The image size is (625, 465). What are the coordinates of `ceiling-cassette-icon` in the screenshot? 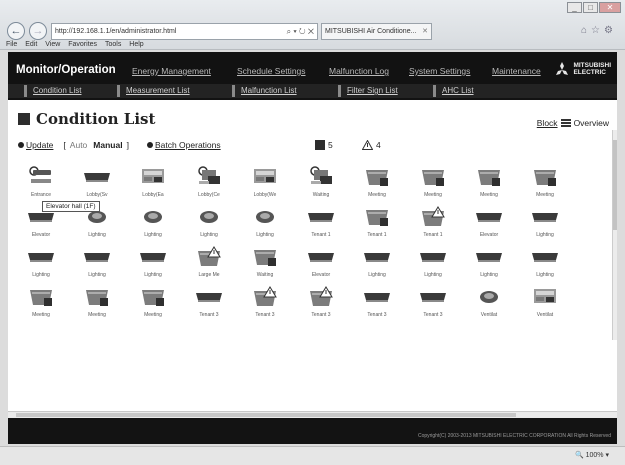 It's located at (41, 177).